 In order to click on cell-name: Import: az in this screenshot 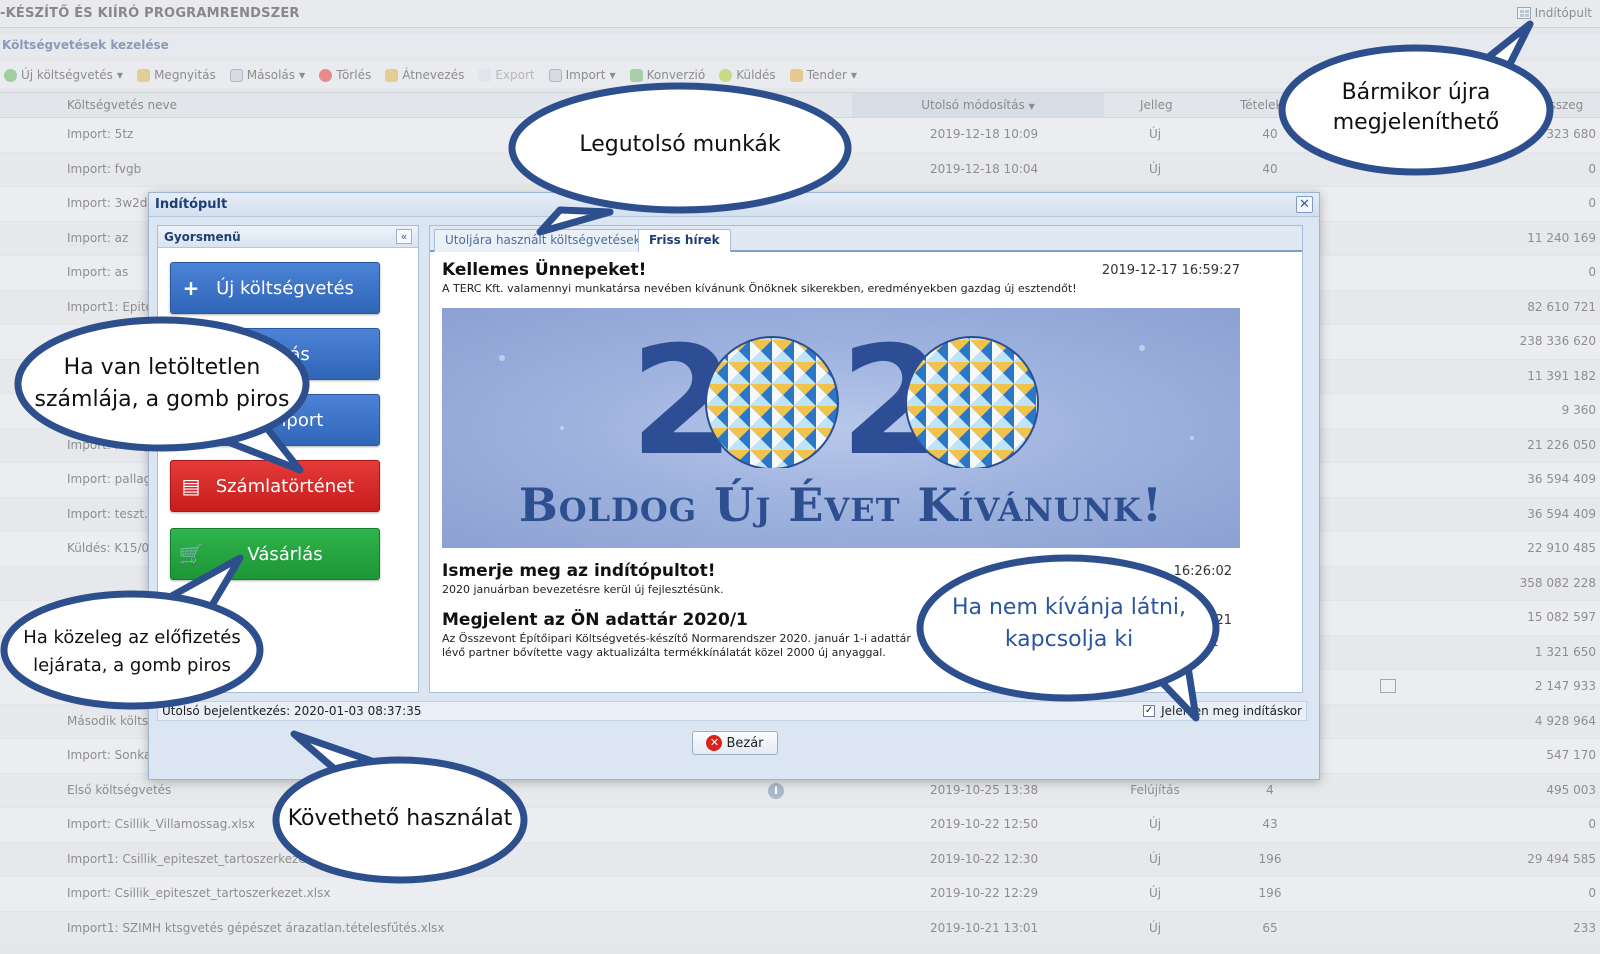, I will do `click(98, 237)`.